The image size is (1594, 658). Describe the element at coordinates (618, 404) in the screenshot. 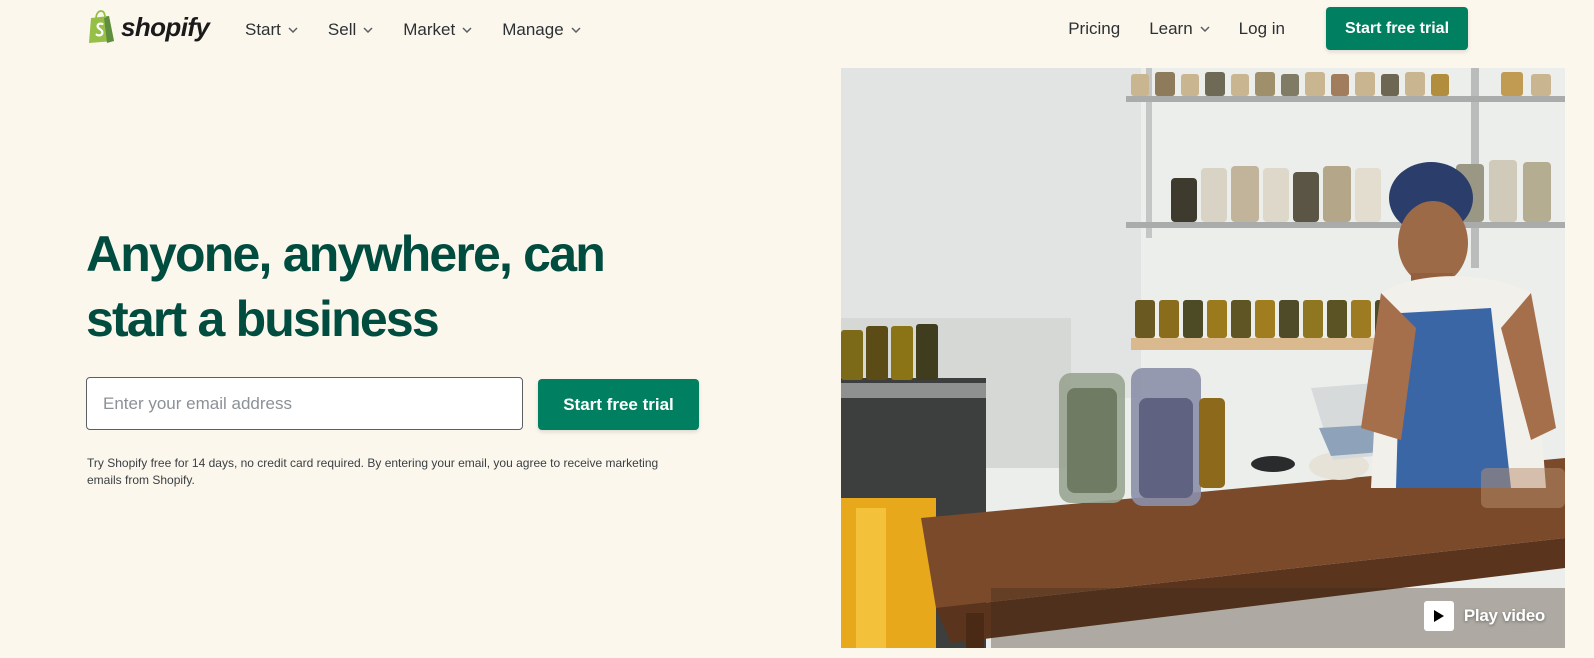

I see `hero-start-trial-button: Start free trial` at that location.